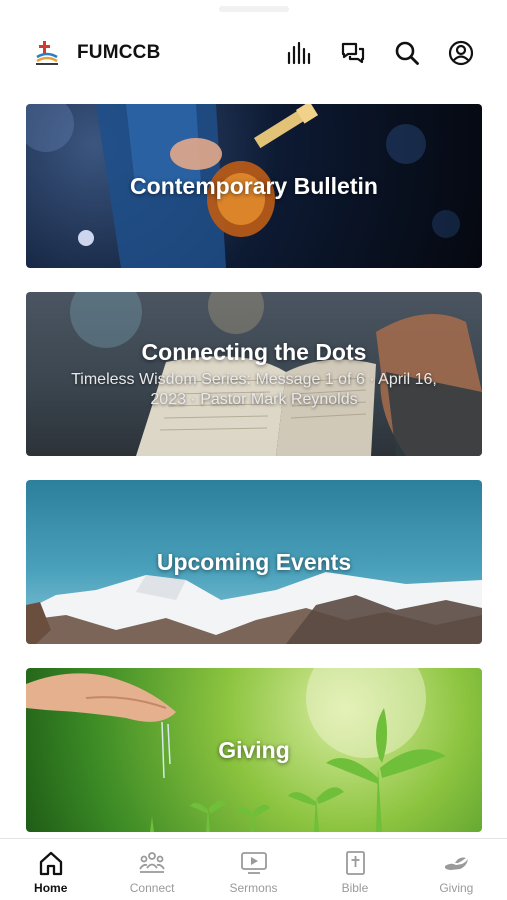 Image resolution: width=507 pixels, height=900 pixels. What do you see at coordinates (353, 53) in the screenshot?
I see `chat-bubbles-icon` at bounding box center [353, 53].